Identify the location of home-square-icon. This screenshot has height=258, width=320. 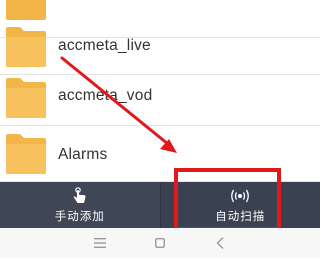
(160, 243).